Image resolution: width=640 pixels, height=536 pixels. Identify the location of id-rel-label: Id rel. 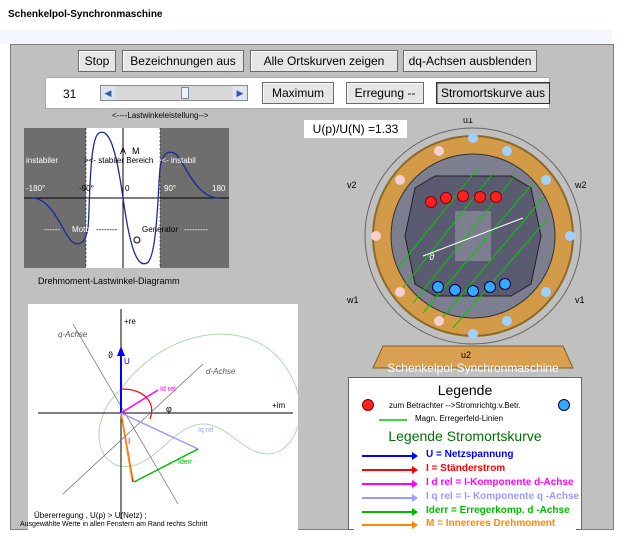
(168, 389).